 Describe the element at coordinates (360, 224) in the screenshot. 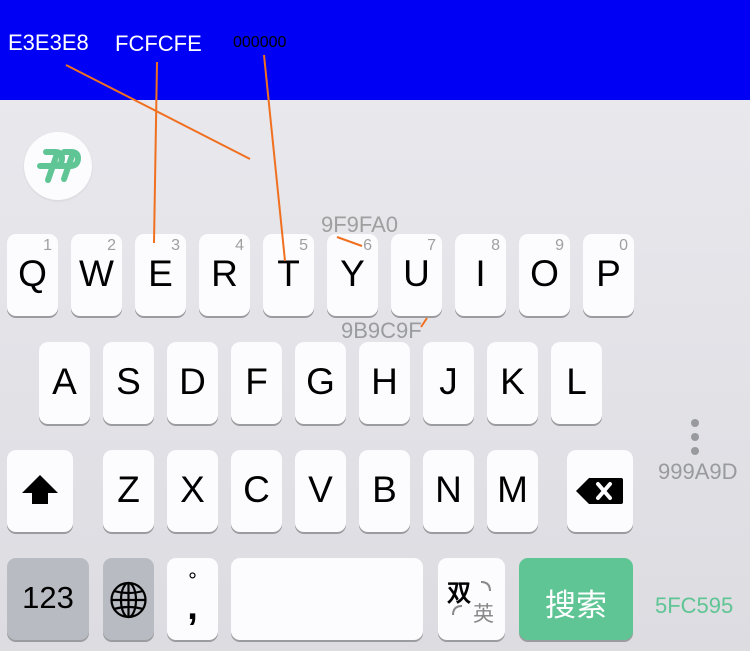

I see `annotation-label: 9F9FA0` at that location.